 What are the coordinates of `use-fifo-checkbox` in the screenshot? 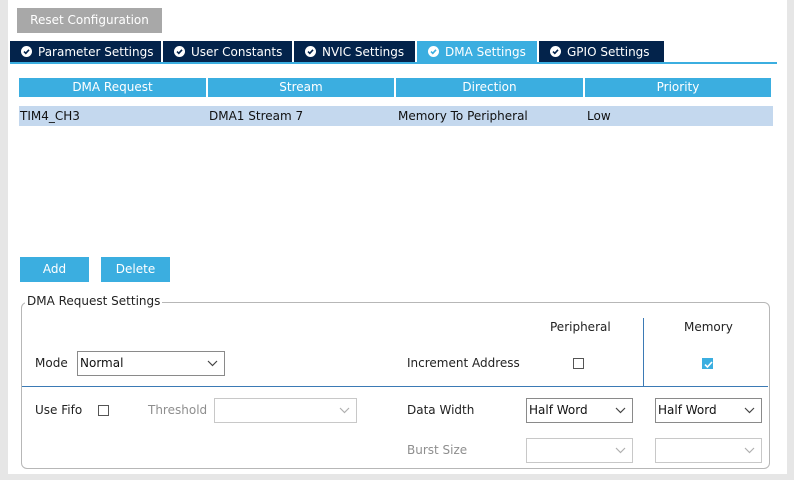 It's located at (103, 410).